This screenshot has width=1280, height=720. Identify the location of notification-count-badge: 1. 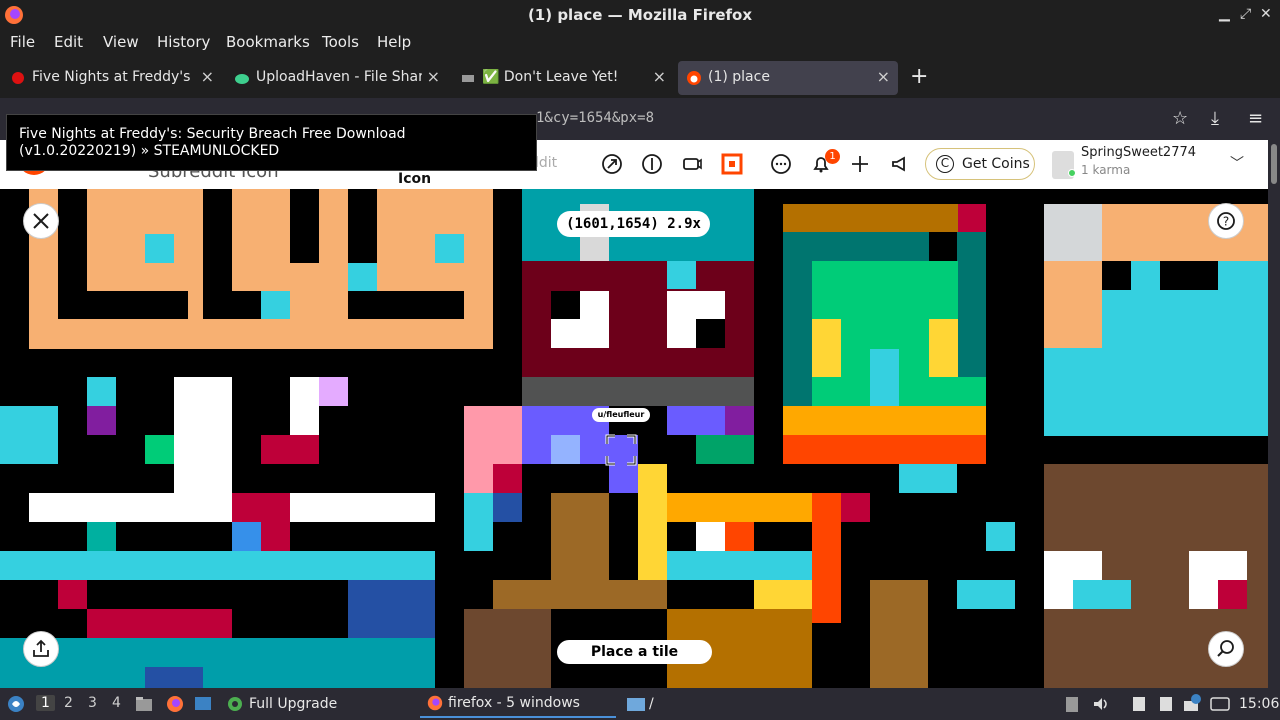
(832, 156).